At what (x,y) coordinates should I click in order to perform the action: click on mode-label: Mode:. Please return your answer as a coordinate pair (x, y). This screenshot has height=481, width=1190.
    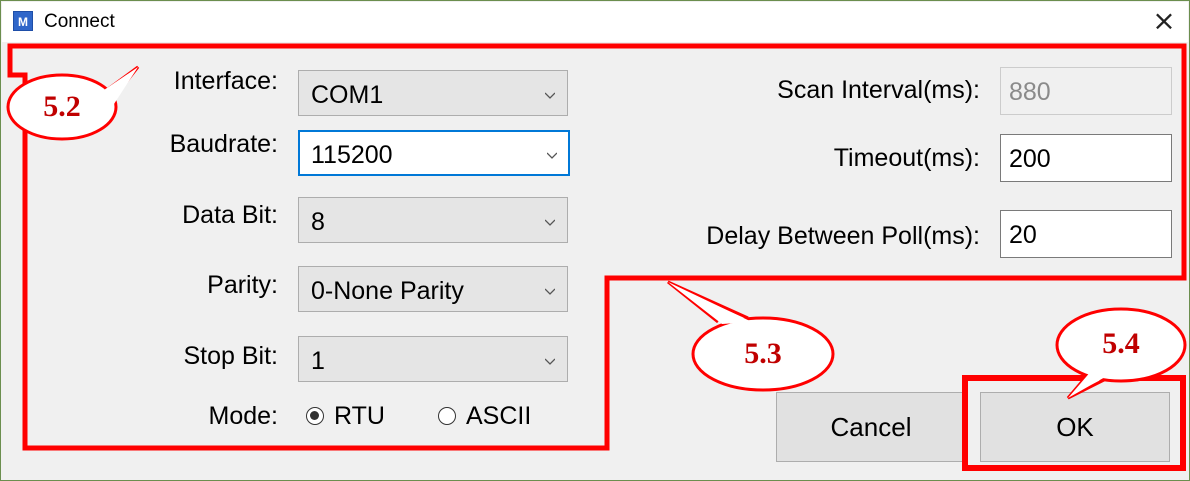
    Looking at the image, I should click on (243, 416).